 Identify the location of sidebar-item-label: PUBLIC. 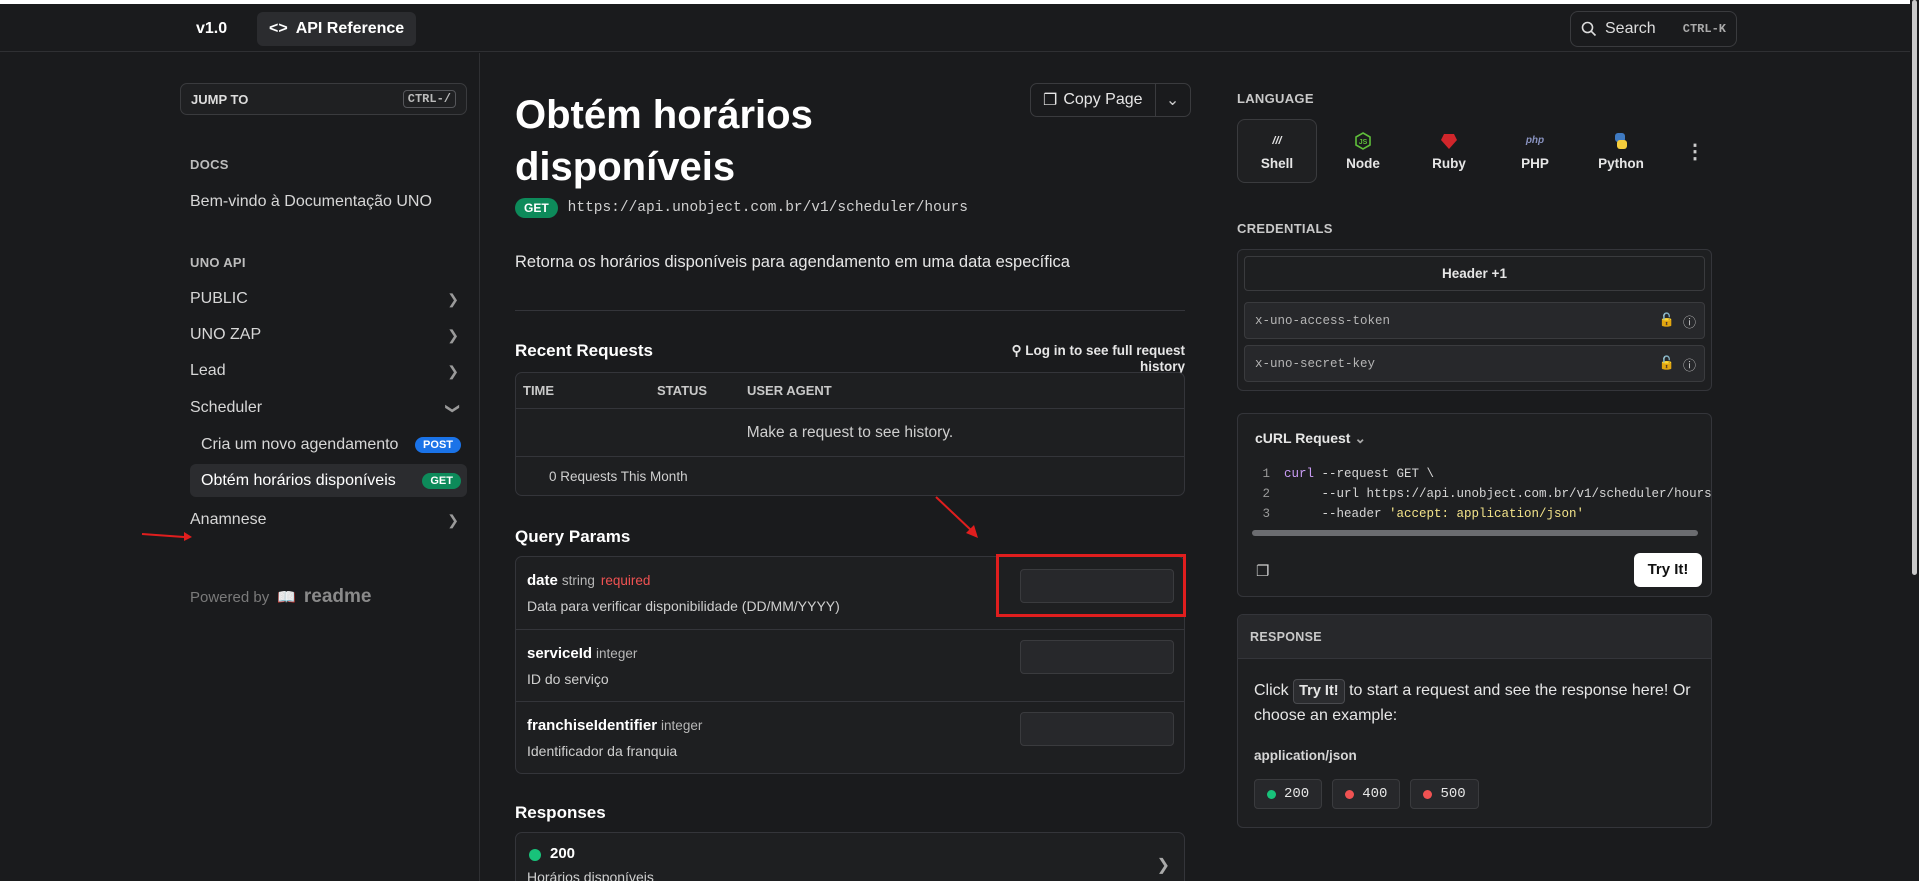
(219, 298).